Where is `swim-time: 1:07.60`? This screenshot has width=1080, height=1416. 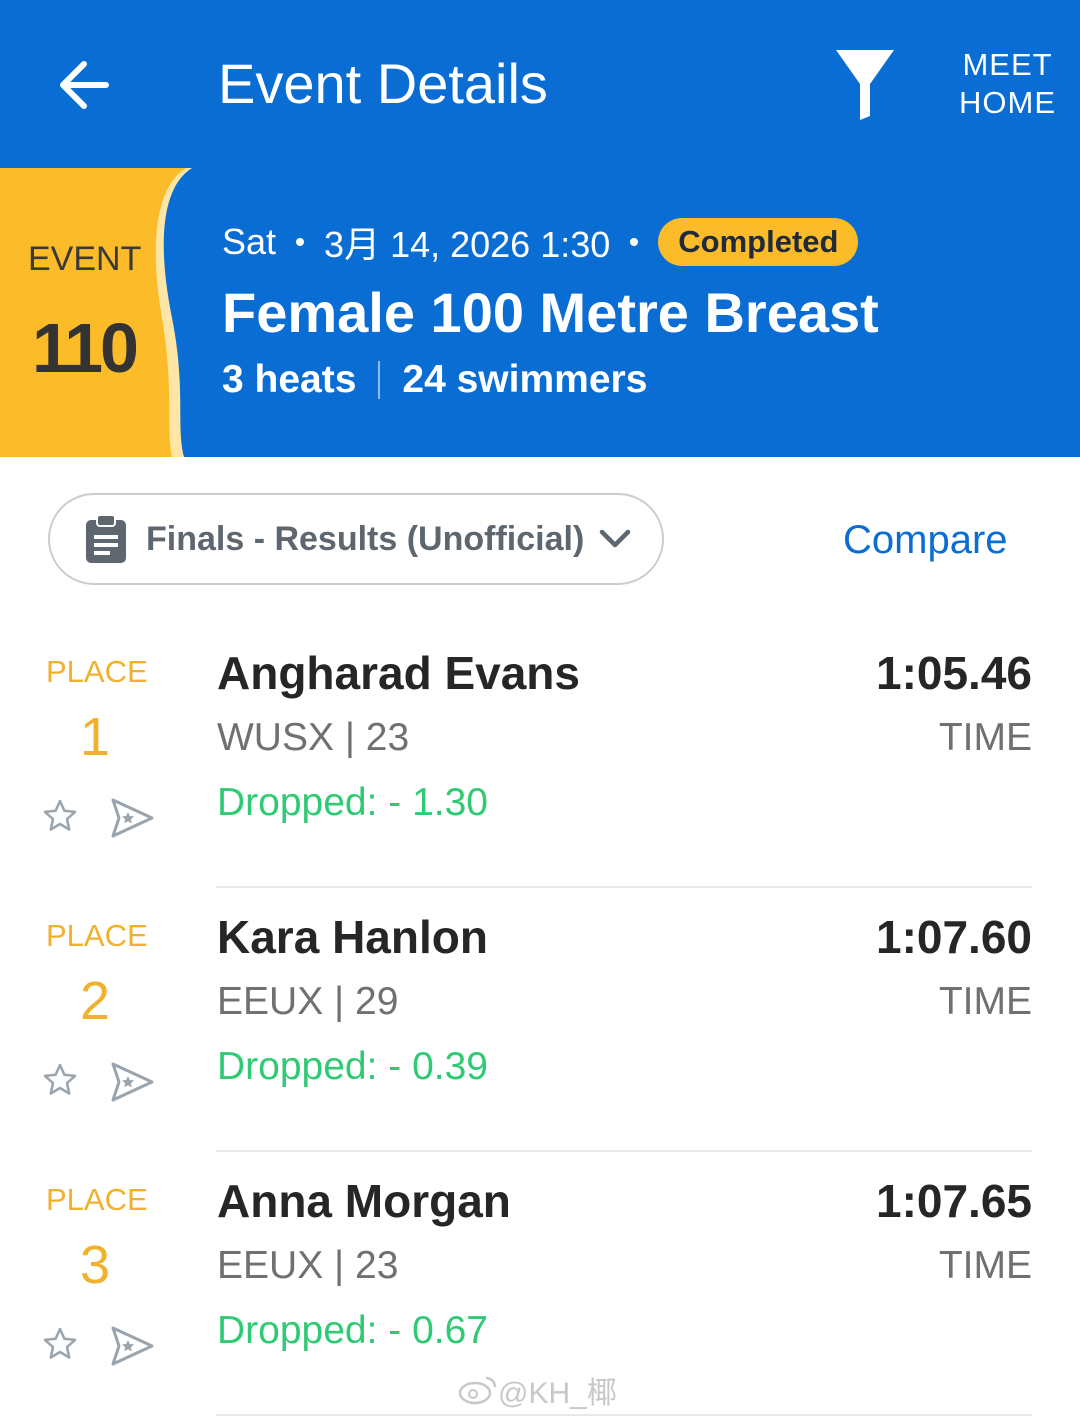
swim-time: 1:07.60 is located at coordinates (953, 937).